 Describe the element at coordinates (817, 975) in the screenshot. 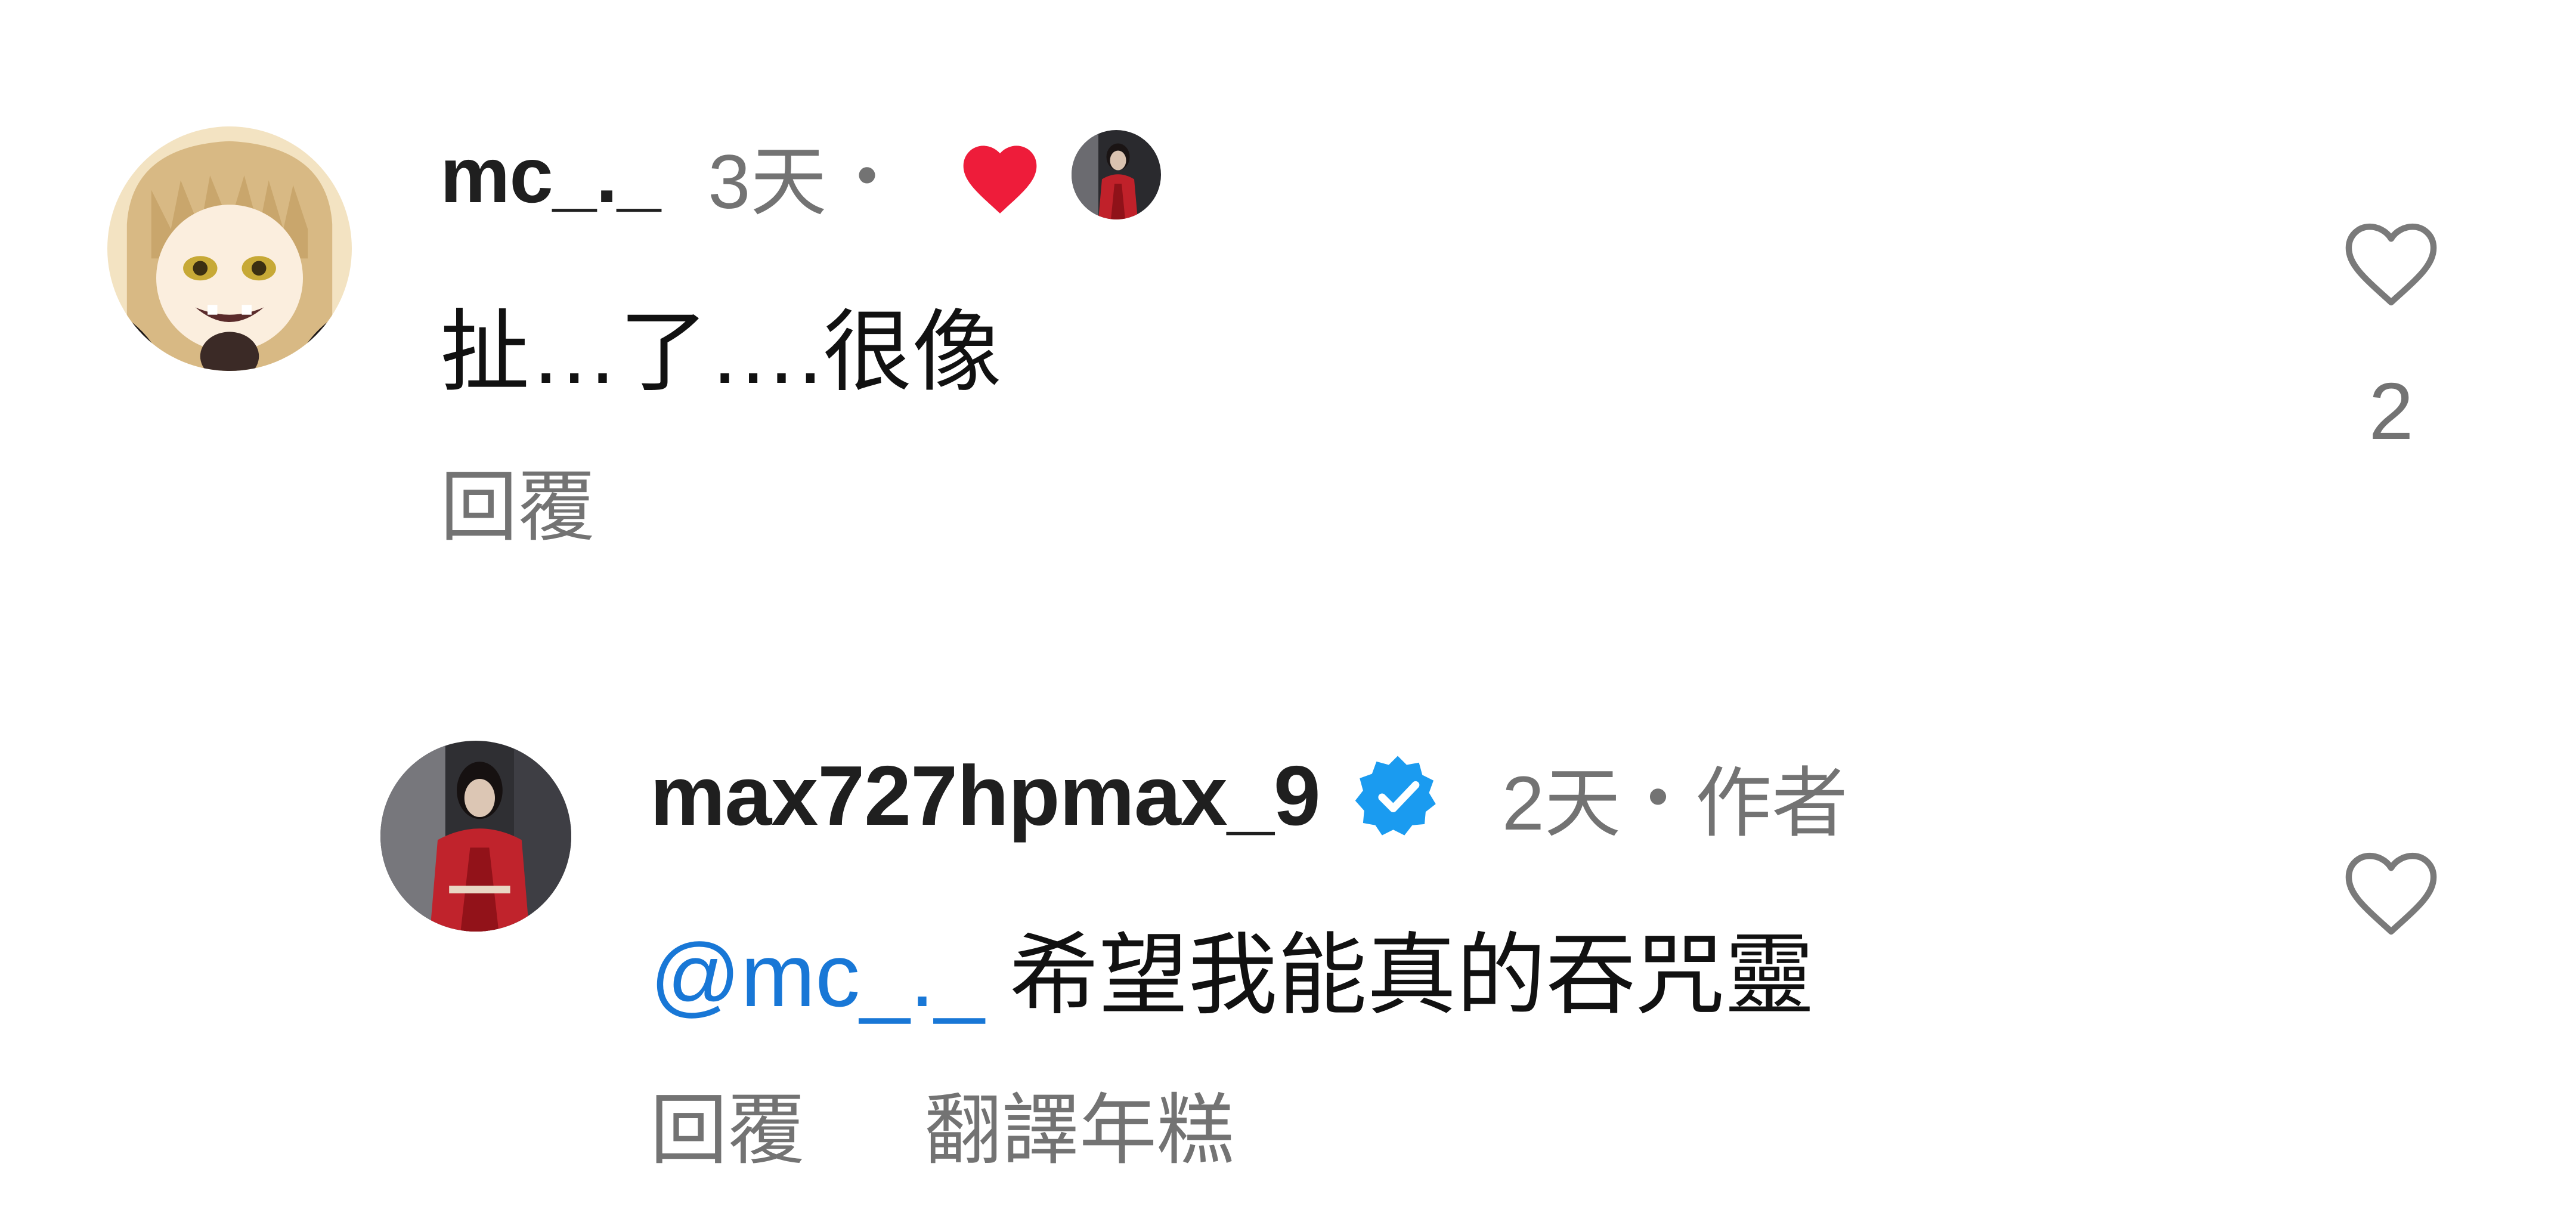

I see `mention-link: @mc_._` at that location.